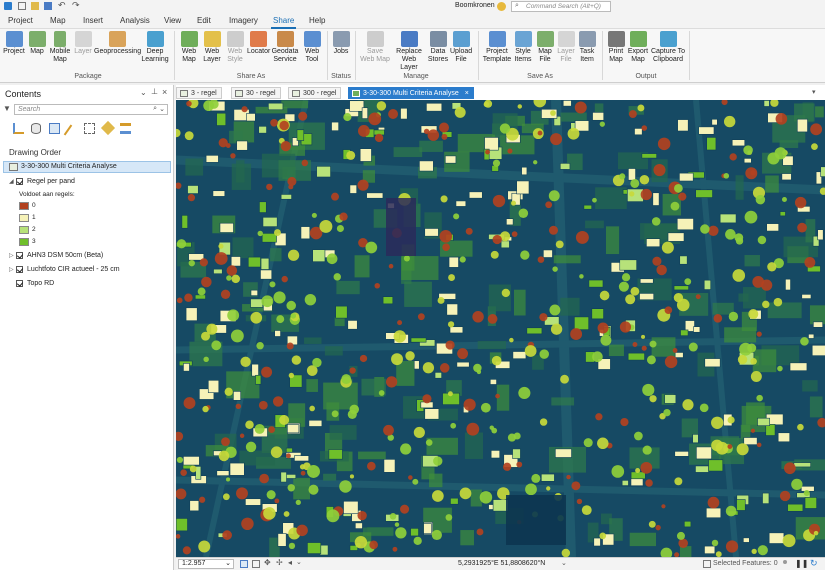 This screenshot has height=570, width=825. I want to click on project-name: Boomkronen, so click(475, 5).